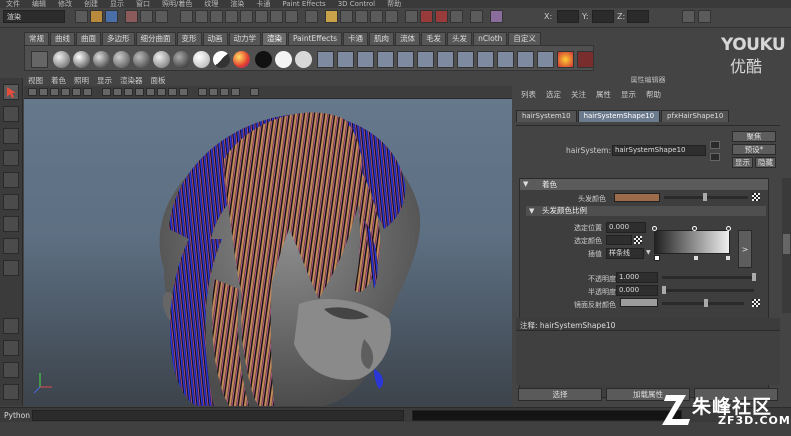 The height and width of the screenshot is (436, 791). I want to click on textured-icon, so click(128, 92).